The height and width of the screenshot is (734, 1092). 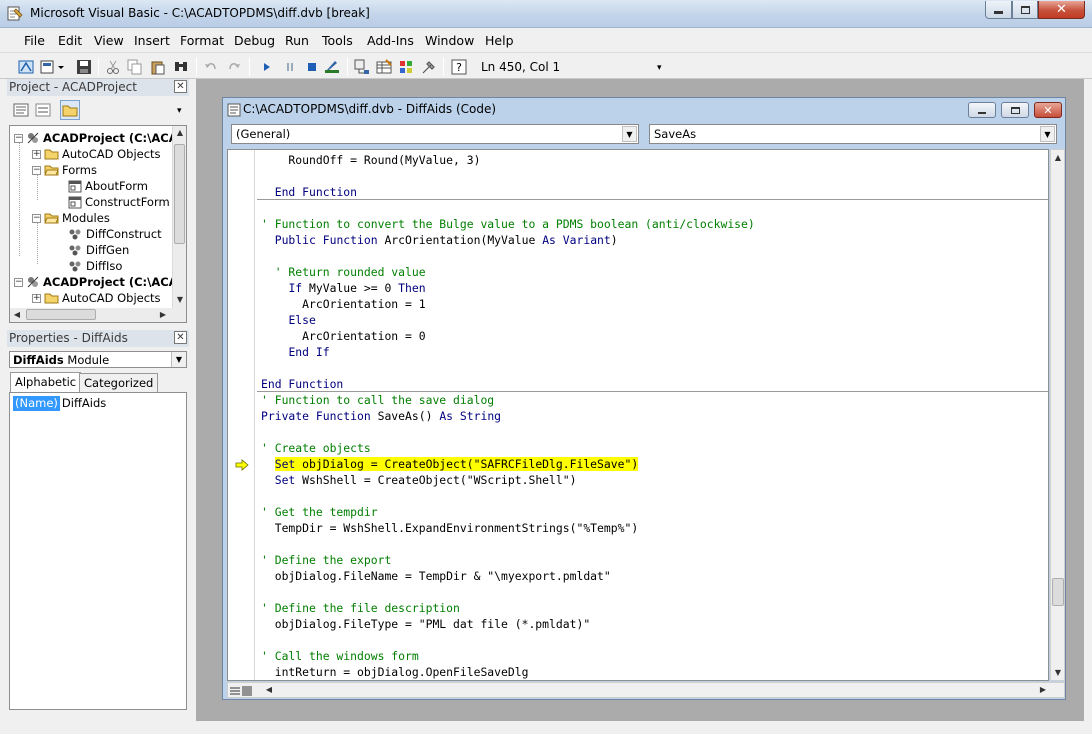 I want to click on properties-pane-close-button: ✕, so click(x=180, y=337).